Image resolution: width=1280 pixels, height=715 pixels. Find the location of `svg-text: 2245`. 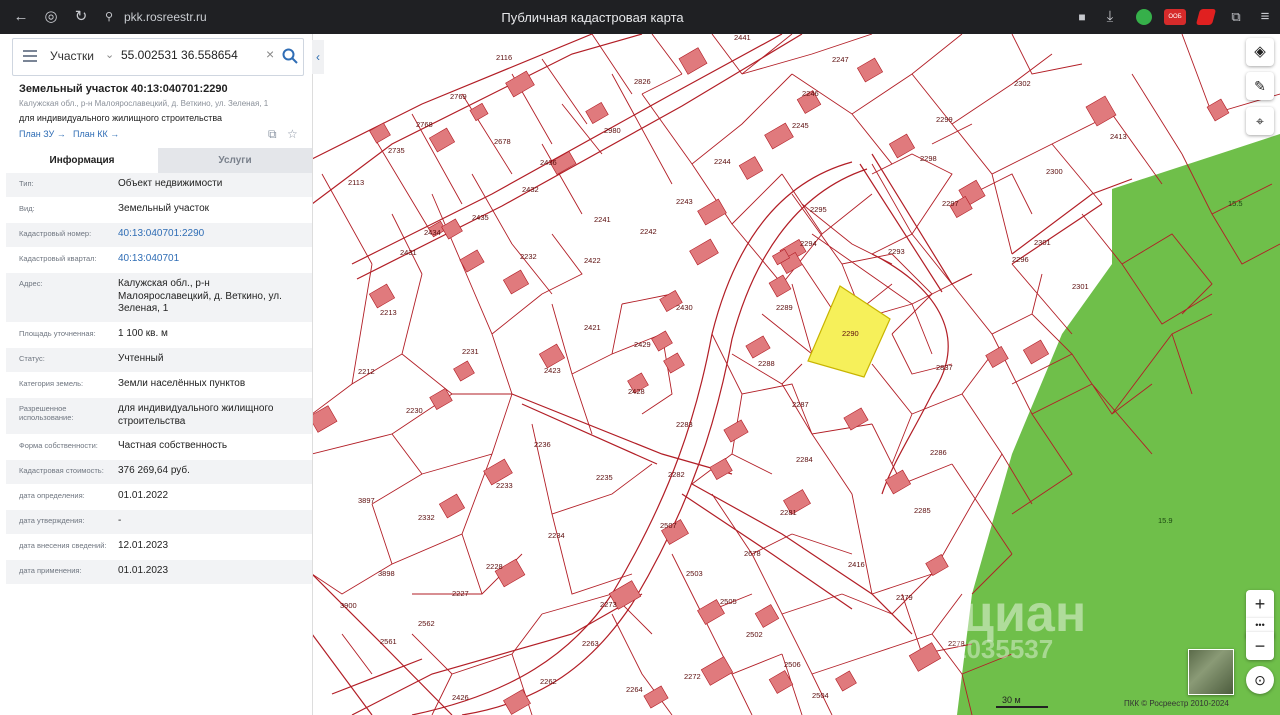

svg-text: 2245 is located at coordinates (800, 125).